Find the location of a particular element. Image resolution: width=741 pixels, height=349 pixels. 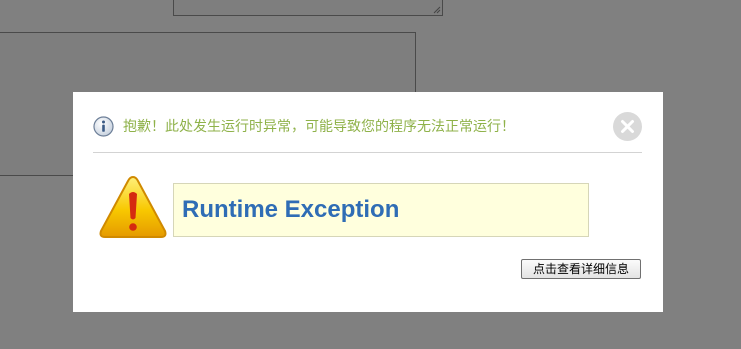

exception-title: Runtime Exception is located at coordinates (291, 209).